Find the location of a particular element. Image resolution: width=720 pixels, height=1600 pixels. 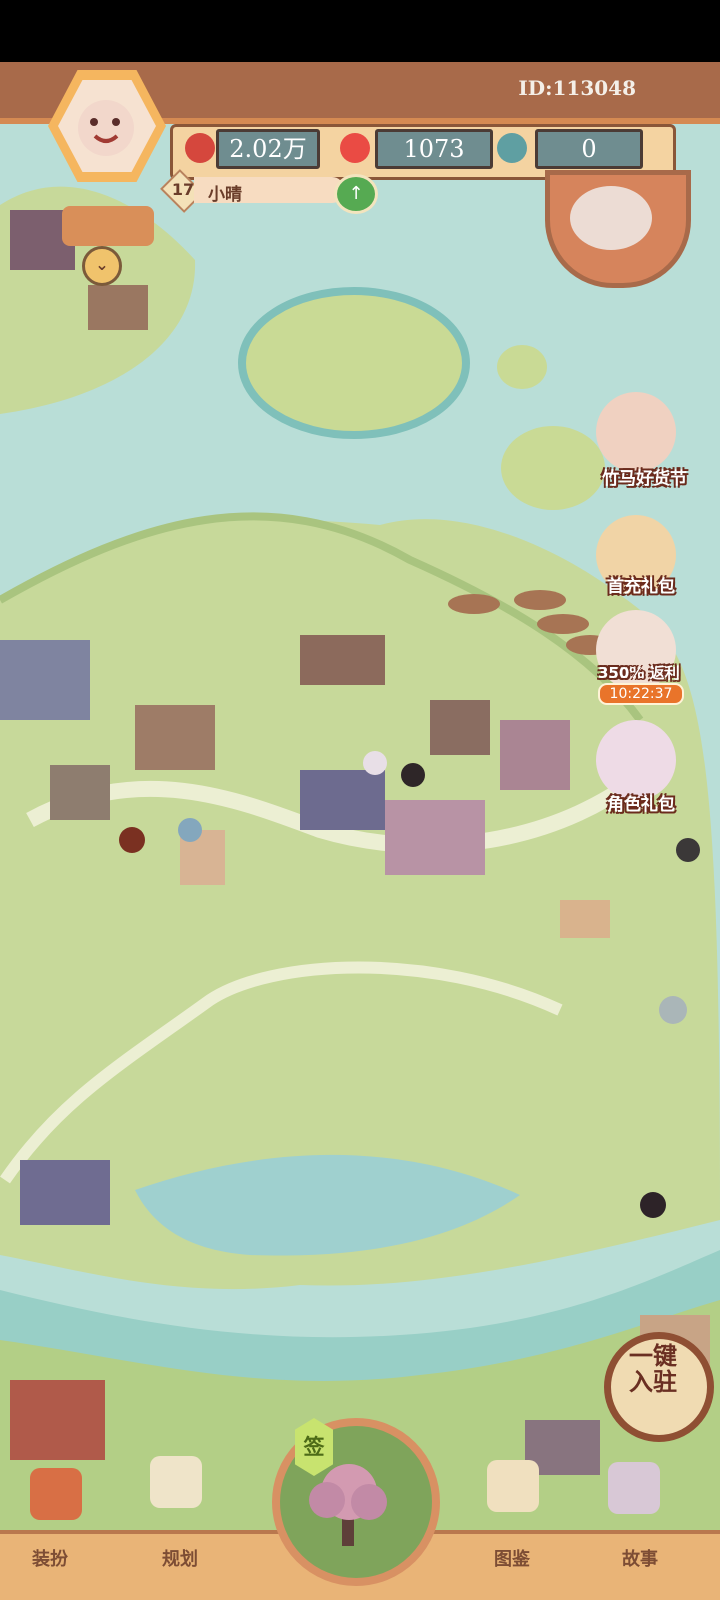

character-pack-button is located at coordinates (636, 760).